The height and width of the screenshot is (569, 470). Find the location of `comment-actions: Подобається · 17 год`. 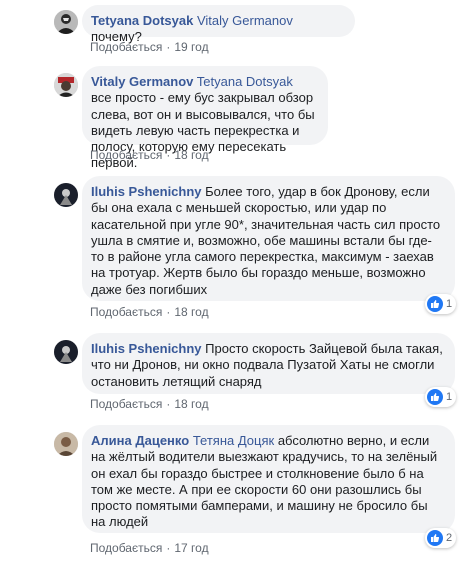

comment-actions: Подобається · 17 год is located at coordinates (149, 548).